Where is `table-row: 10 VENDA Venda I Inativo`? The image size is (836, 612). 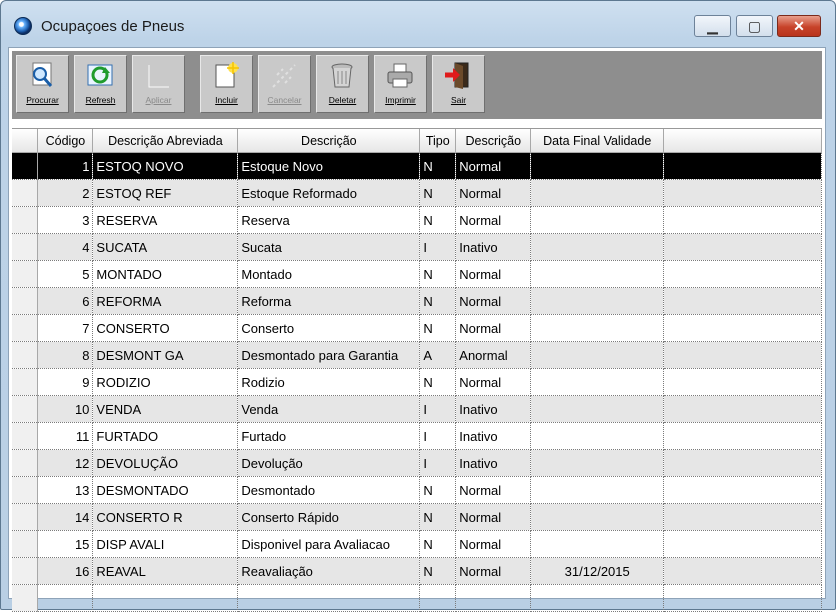 table-row: 10 VENDA Venda I Inativo is located at coordinates (417, 409).